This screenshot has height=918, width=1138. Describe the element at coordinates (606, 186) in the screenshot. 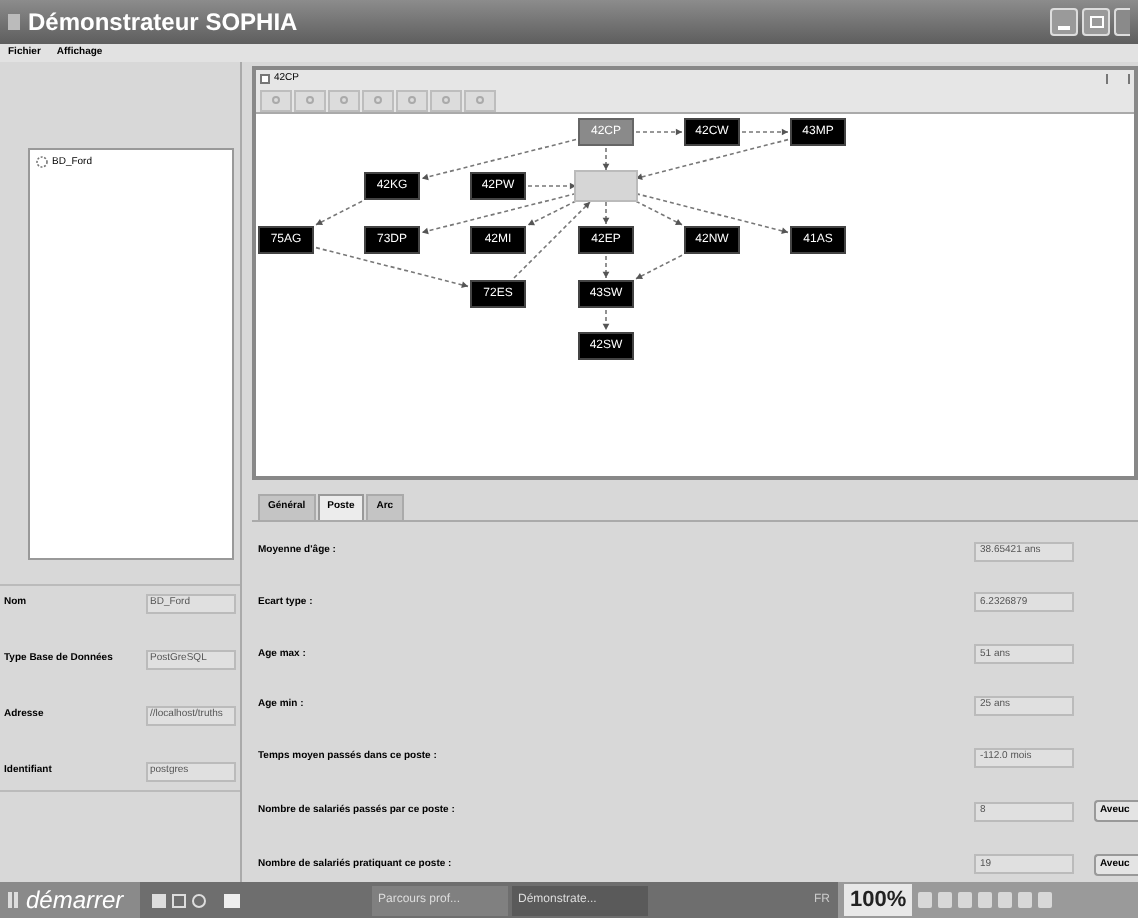

I see `graph-node` at that location.